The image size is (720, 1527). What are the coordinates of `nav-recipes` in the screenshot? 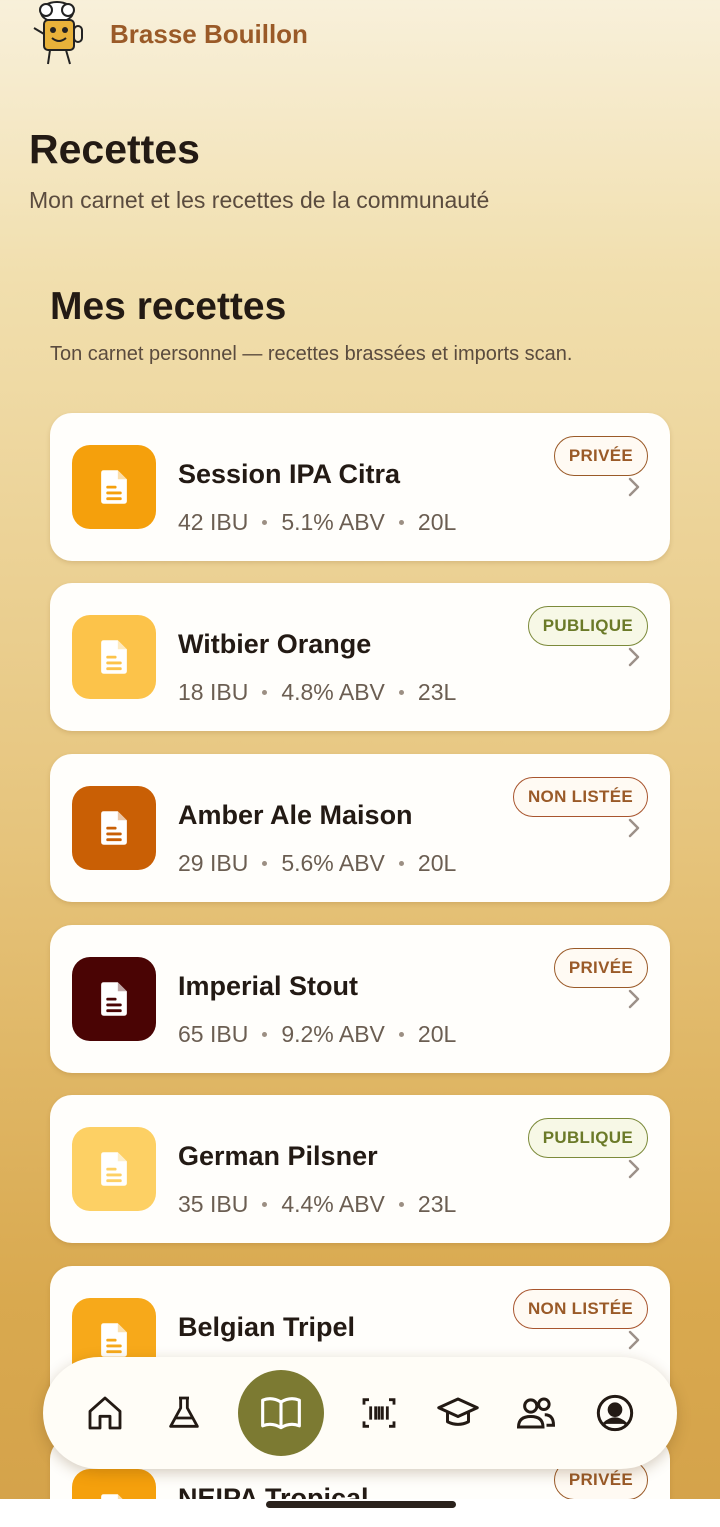 It's located at (281, 1413).